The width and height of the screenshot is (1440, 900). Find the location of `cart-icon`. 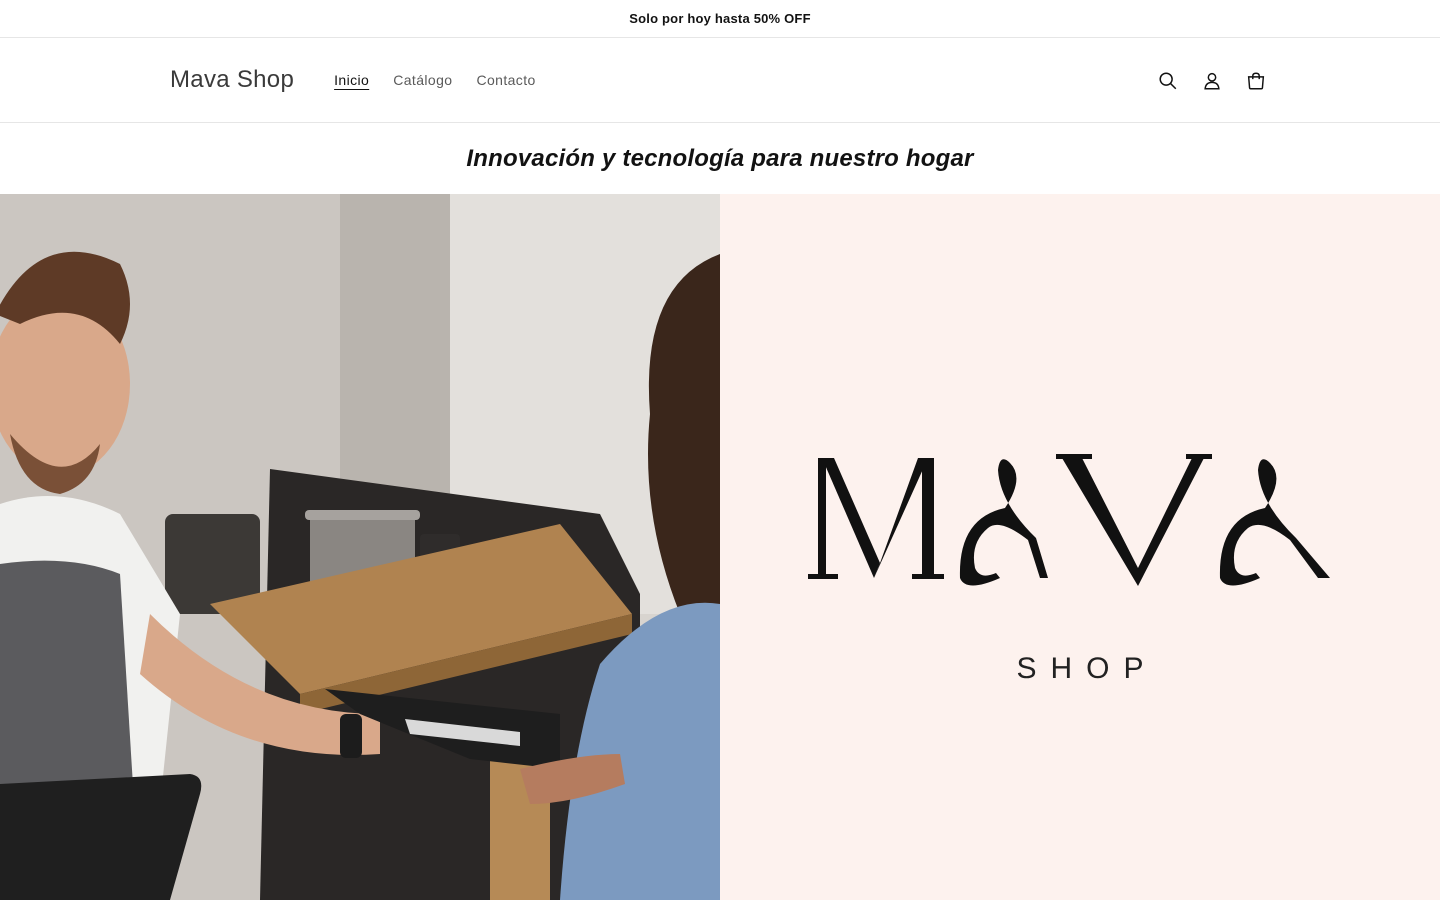

cart-icon is located at coordinates (1256, 80).